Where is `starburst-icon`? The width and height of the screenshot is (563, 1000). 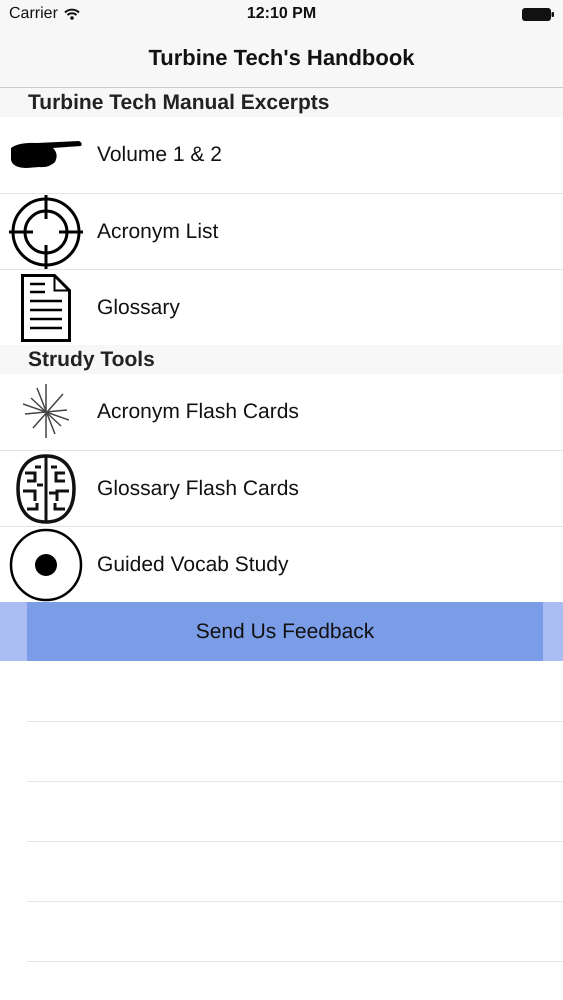
starburst-icon is located at coordinates (45, 412).